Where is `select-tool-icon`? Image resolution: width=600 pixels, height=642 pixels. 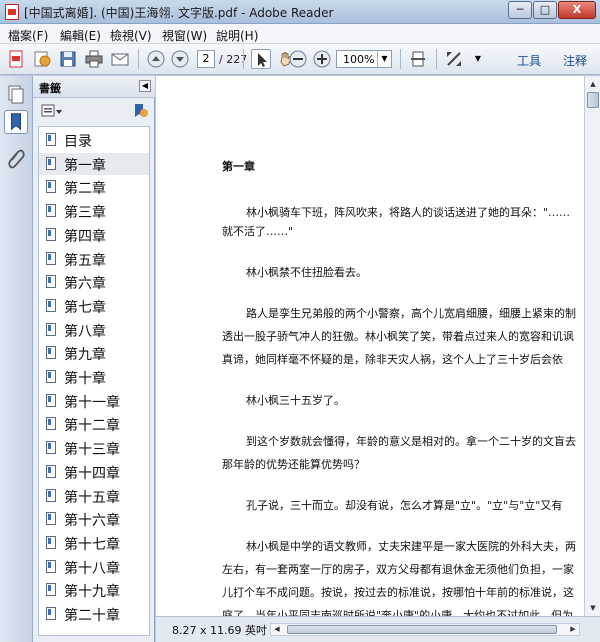
select-tool-icon is located at coordinates (261, 59).